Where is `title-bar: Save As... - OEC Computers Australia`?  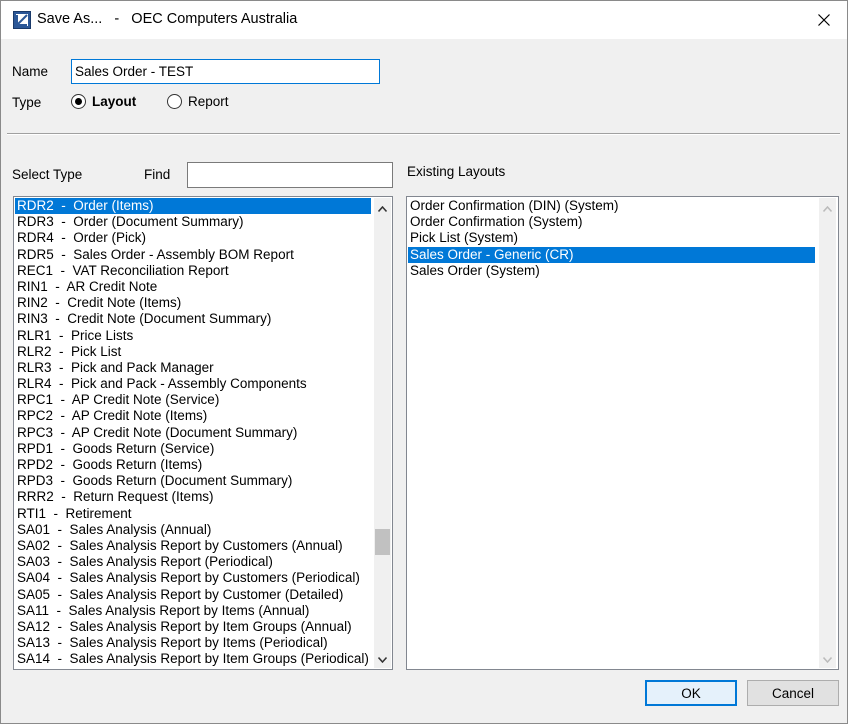
title-bar: Save As... - OEC Computers Australia is located at coordinates (424, 20).